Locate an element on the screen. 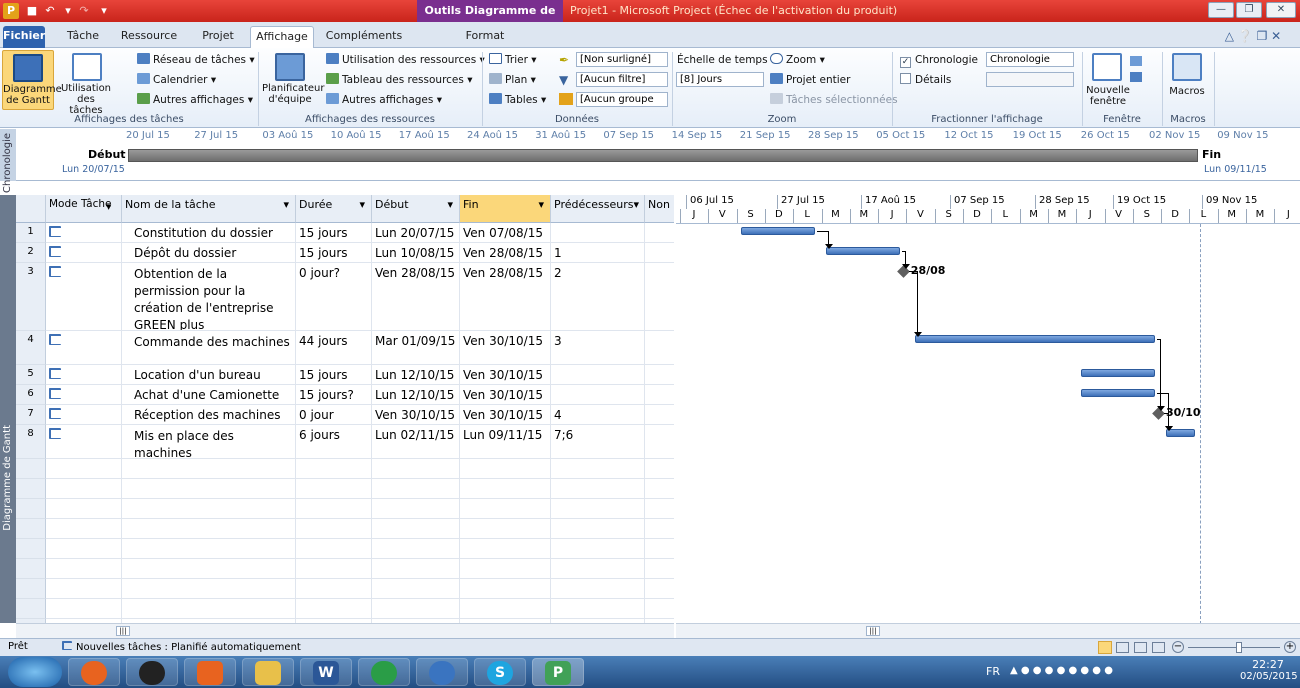  team-planner-button: Planificateur d'équipe is located at coordinates (293, 80).